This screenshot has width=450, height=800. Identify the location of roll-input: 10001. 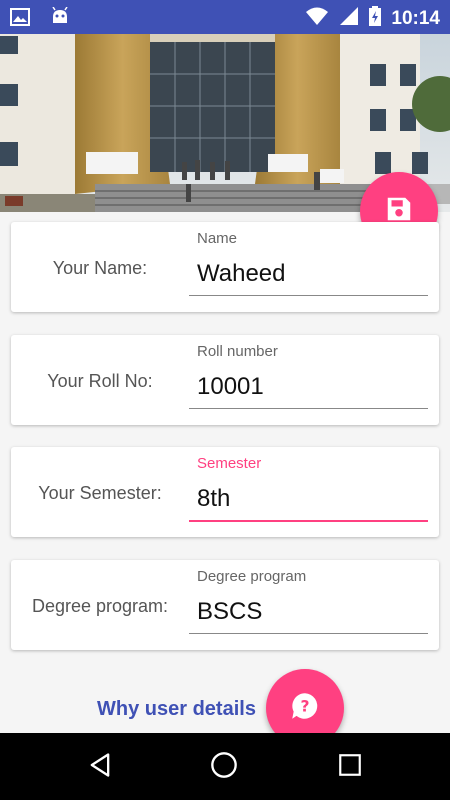
(230, 387).